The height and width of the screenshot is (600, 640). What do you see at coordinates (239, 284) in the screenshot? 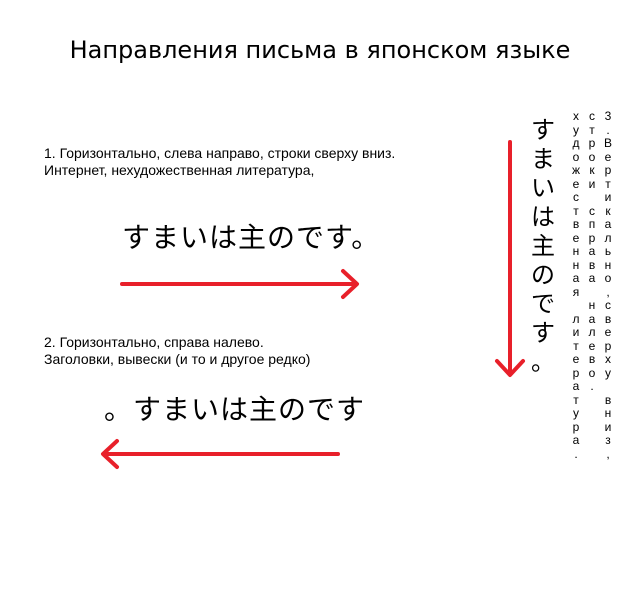
I see `arrow-right` at bounding box center [239, 284].